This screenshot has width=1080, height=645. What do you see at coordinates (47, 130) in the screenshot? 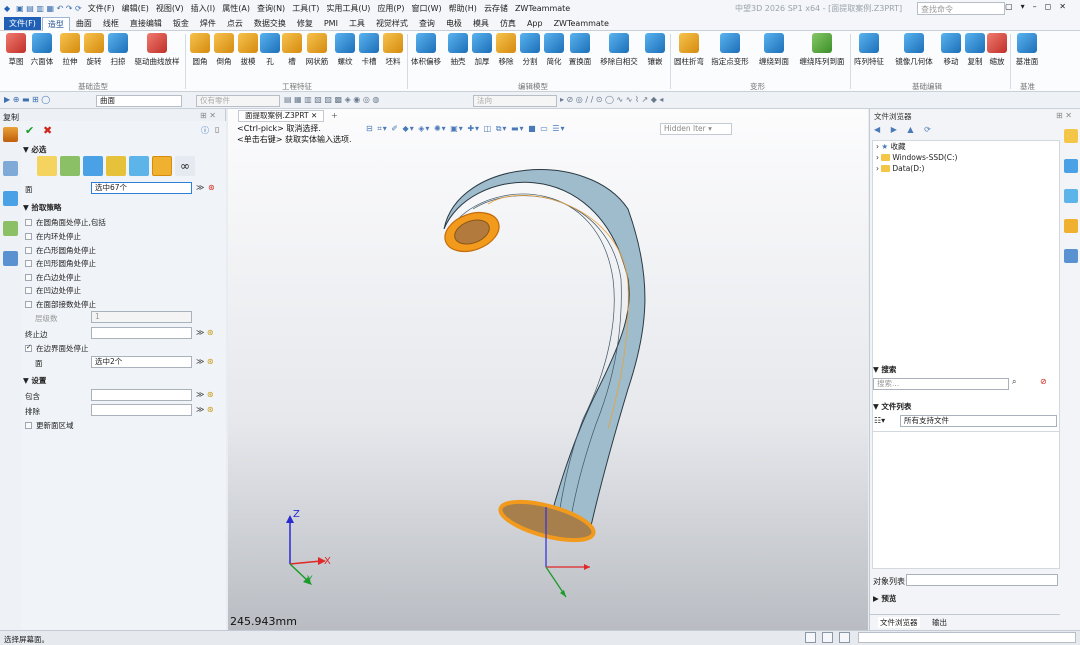
I see `cancel-button: ✖` at bounding box center [47, 130].